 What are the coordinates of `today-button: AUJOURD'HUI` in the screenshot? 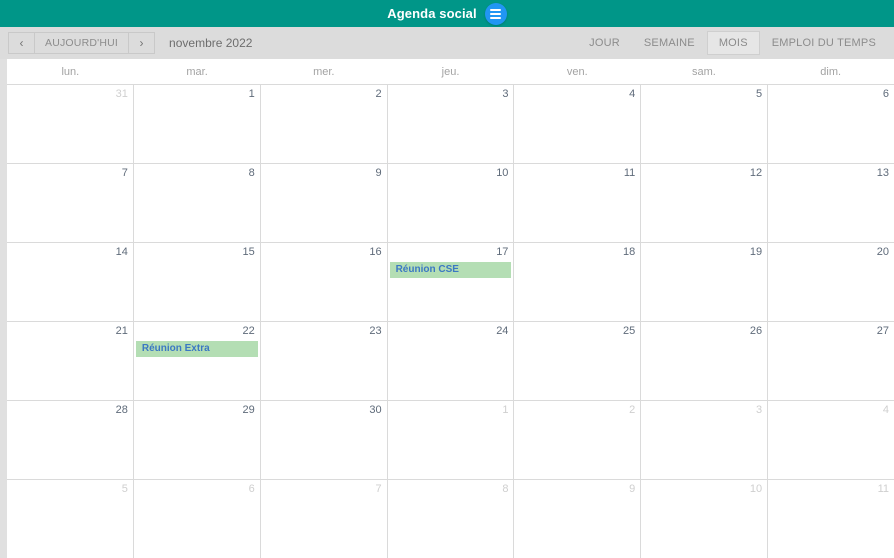 It's located at (82, 43).